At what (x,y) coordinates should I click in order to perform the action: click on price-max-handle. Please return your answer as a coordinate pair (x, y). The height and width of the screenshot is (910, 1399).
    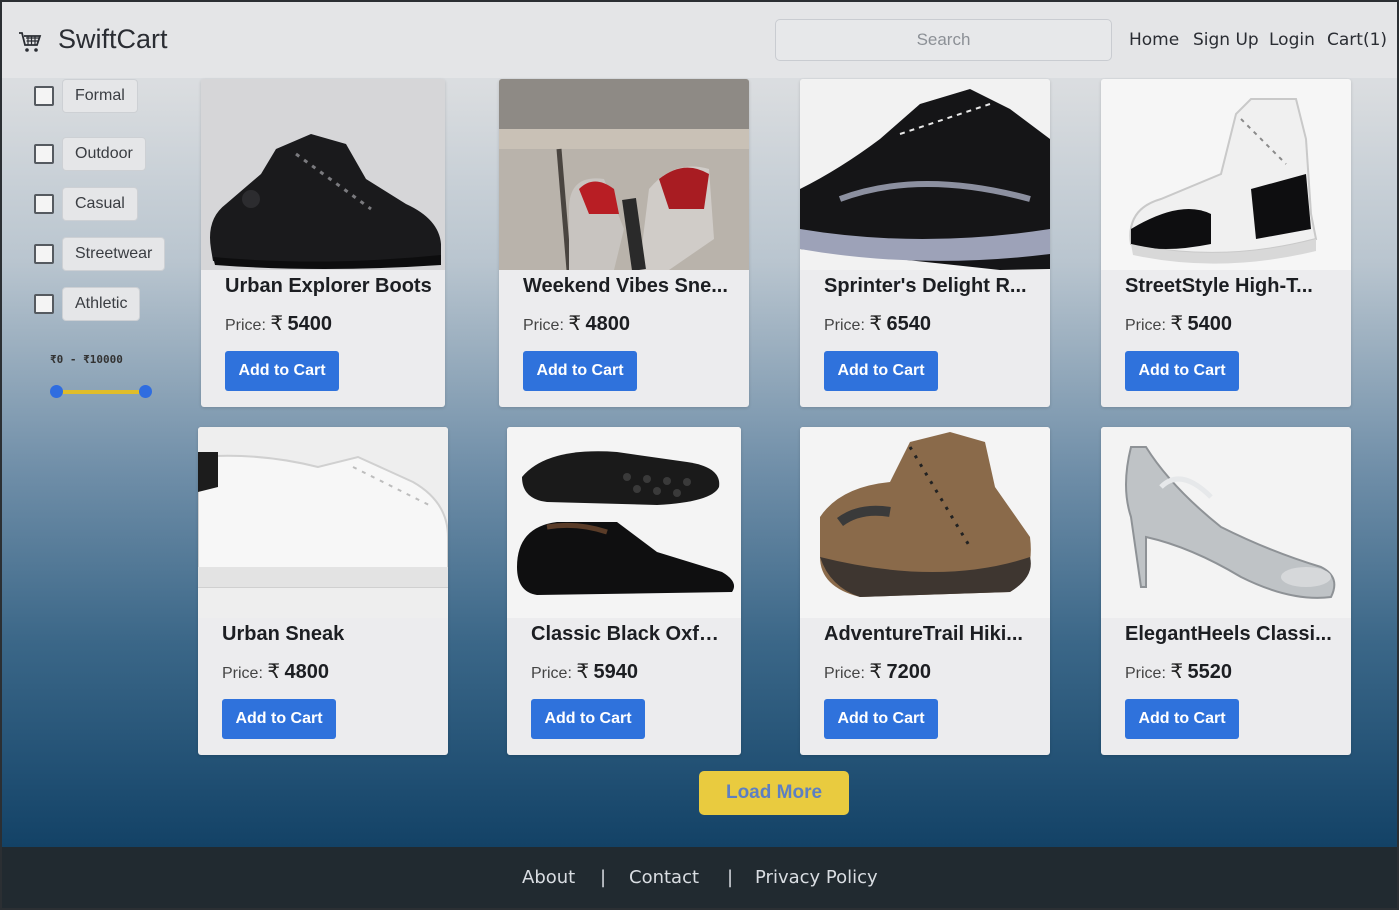
    Looking at the image, I should click on (145, 391).